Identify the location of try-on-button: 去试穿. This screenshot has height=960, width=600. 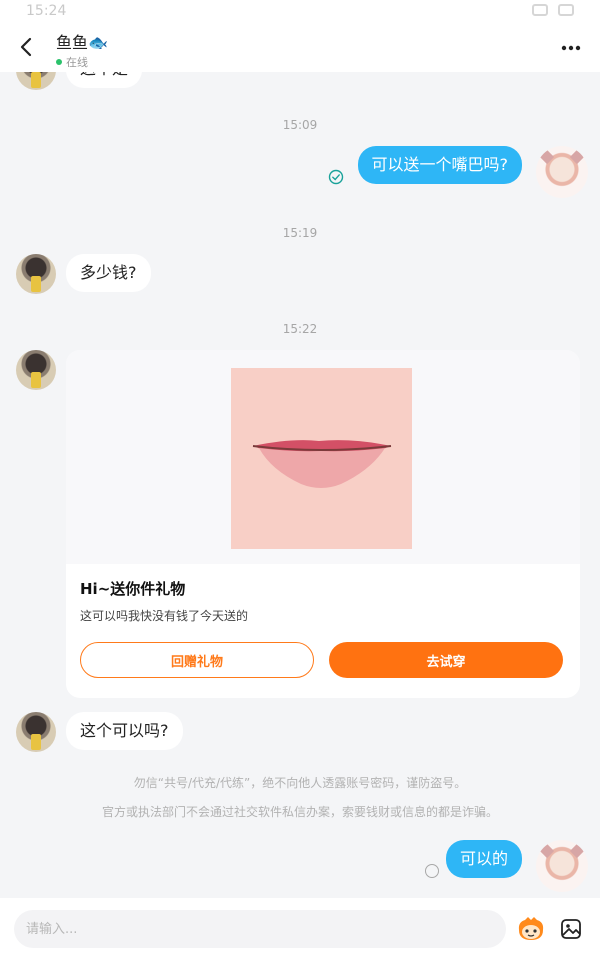
(446, 660).